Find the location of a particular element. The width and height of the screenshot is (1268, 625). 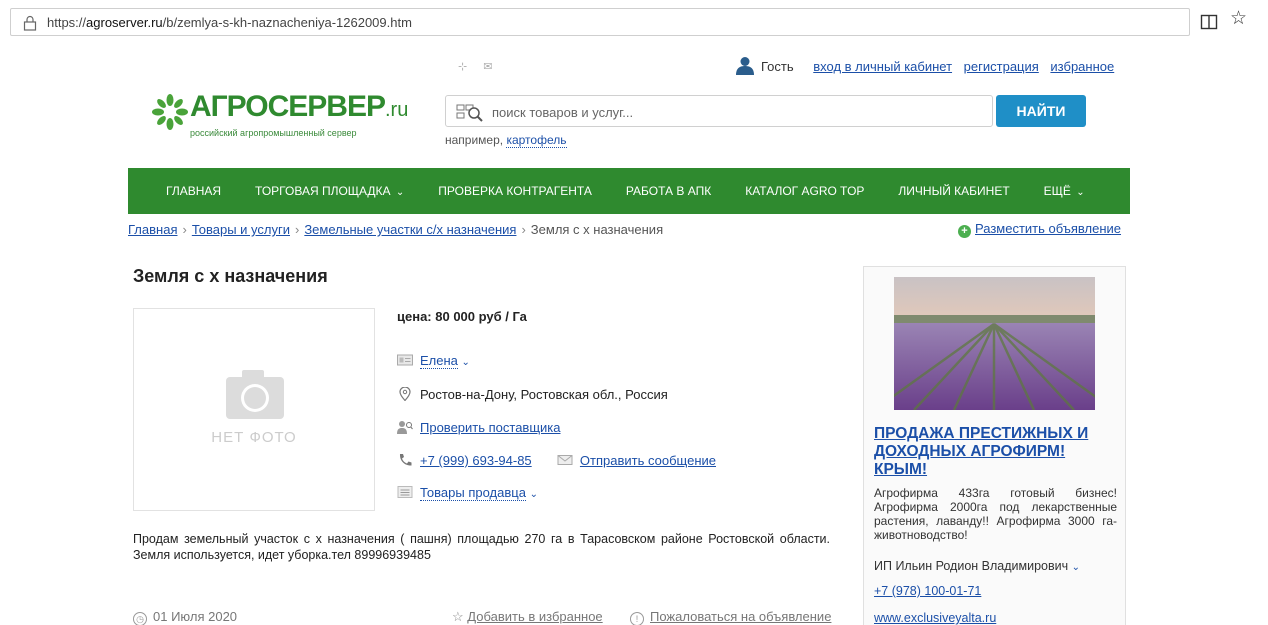

search-box is located at coordinates (719, 111).